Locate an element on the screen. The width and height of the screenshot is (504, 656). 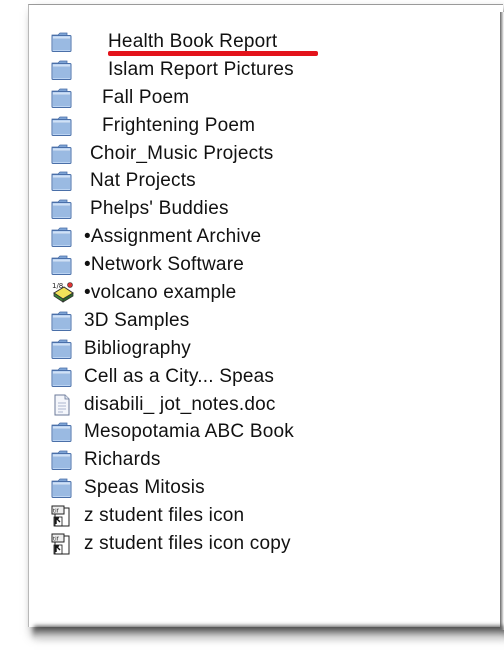
file-list-item: Mesopotamia ABC Book is located at coordinates (172, 432).